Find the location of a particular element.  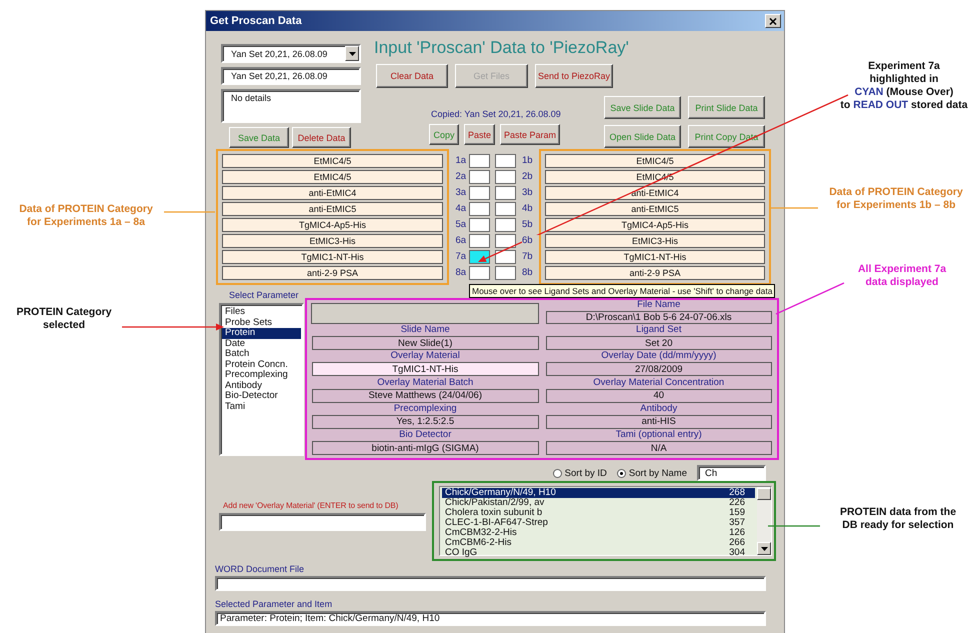

add-new-label: Add new 'Overlay Material' (ENTER to send to DB) is located at coordinates (310, 505).